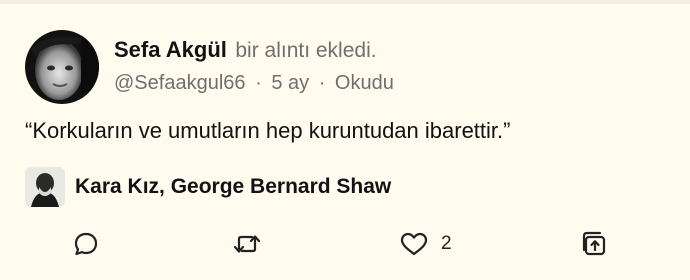 The image size is (690, 280). I want to click on share-icon, so click(594, 243).